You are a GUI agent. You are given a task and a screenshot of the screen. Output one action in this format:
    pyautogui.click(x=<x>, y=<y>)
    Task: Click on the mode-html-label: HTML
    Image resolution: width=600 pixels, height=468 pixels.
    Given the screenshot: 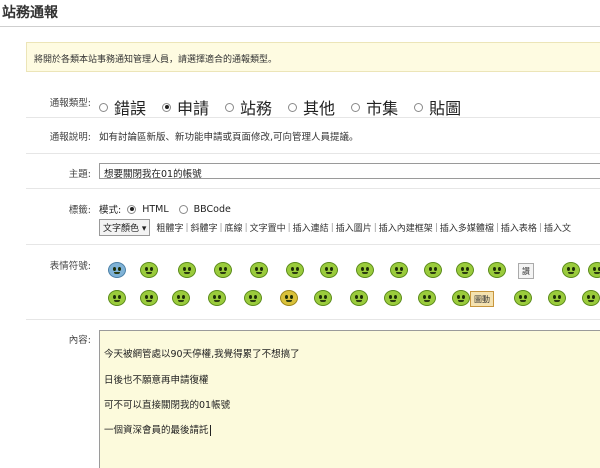 What is the action you would take?
    pyautogui.click(x=155, y=209)
    